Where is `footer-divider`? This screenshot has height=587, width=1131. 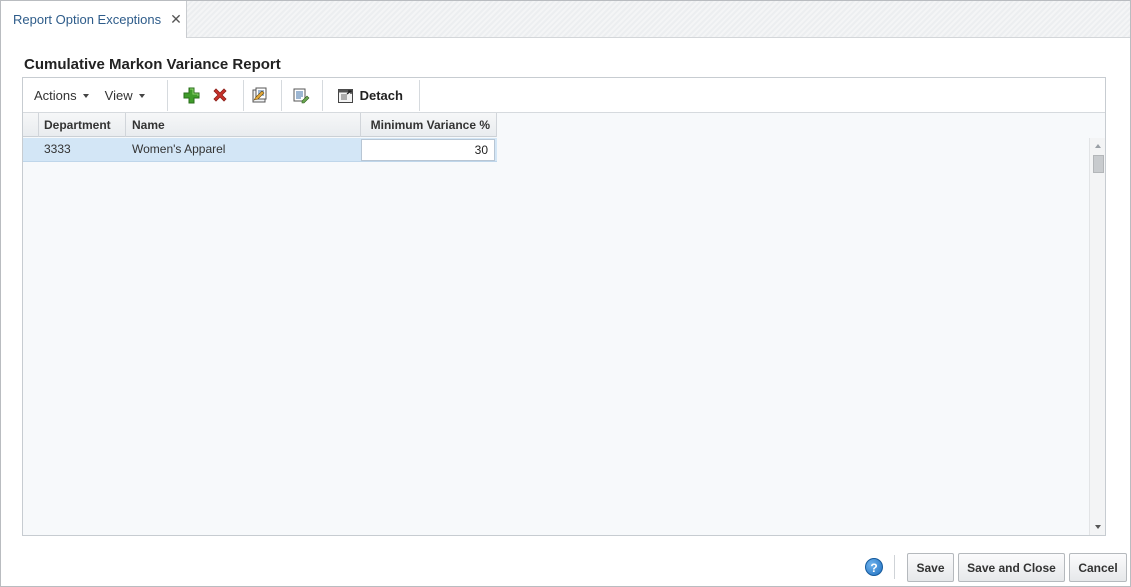
footer-divider is located at coordinates (894, 567).